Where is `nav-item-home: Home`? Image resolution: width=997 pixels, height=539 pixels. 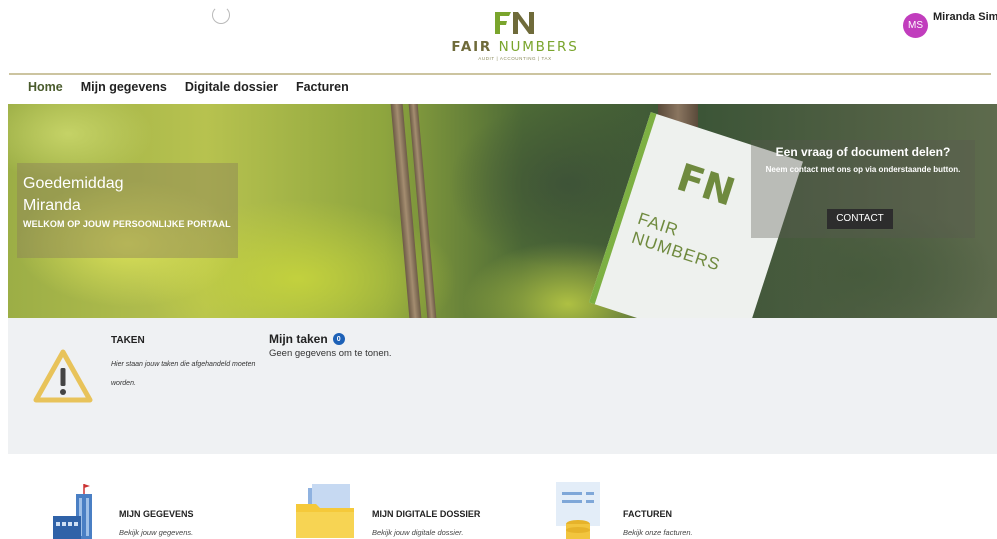 nav-item-home: Home is located at coordinates (45, 87).